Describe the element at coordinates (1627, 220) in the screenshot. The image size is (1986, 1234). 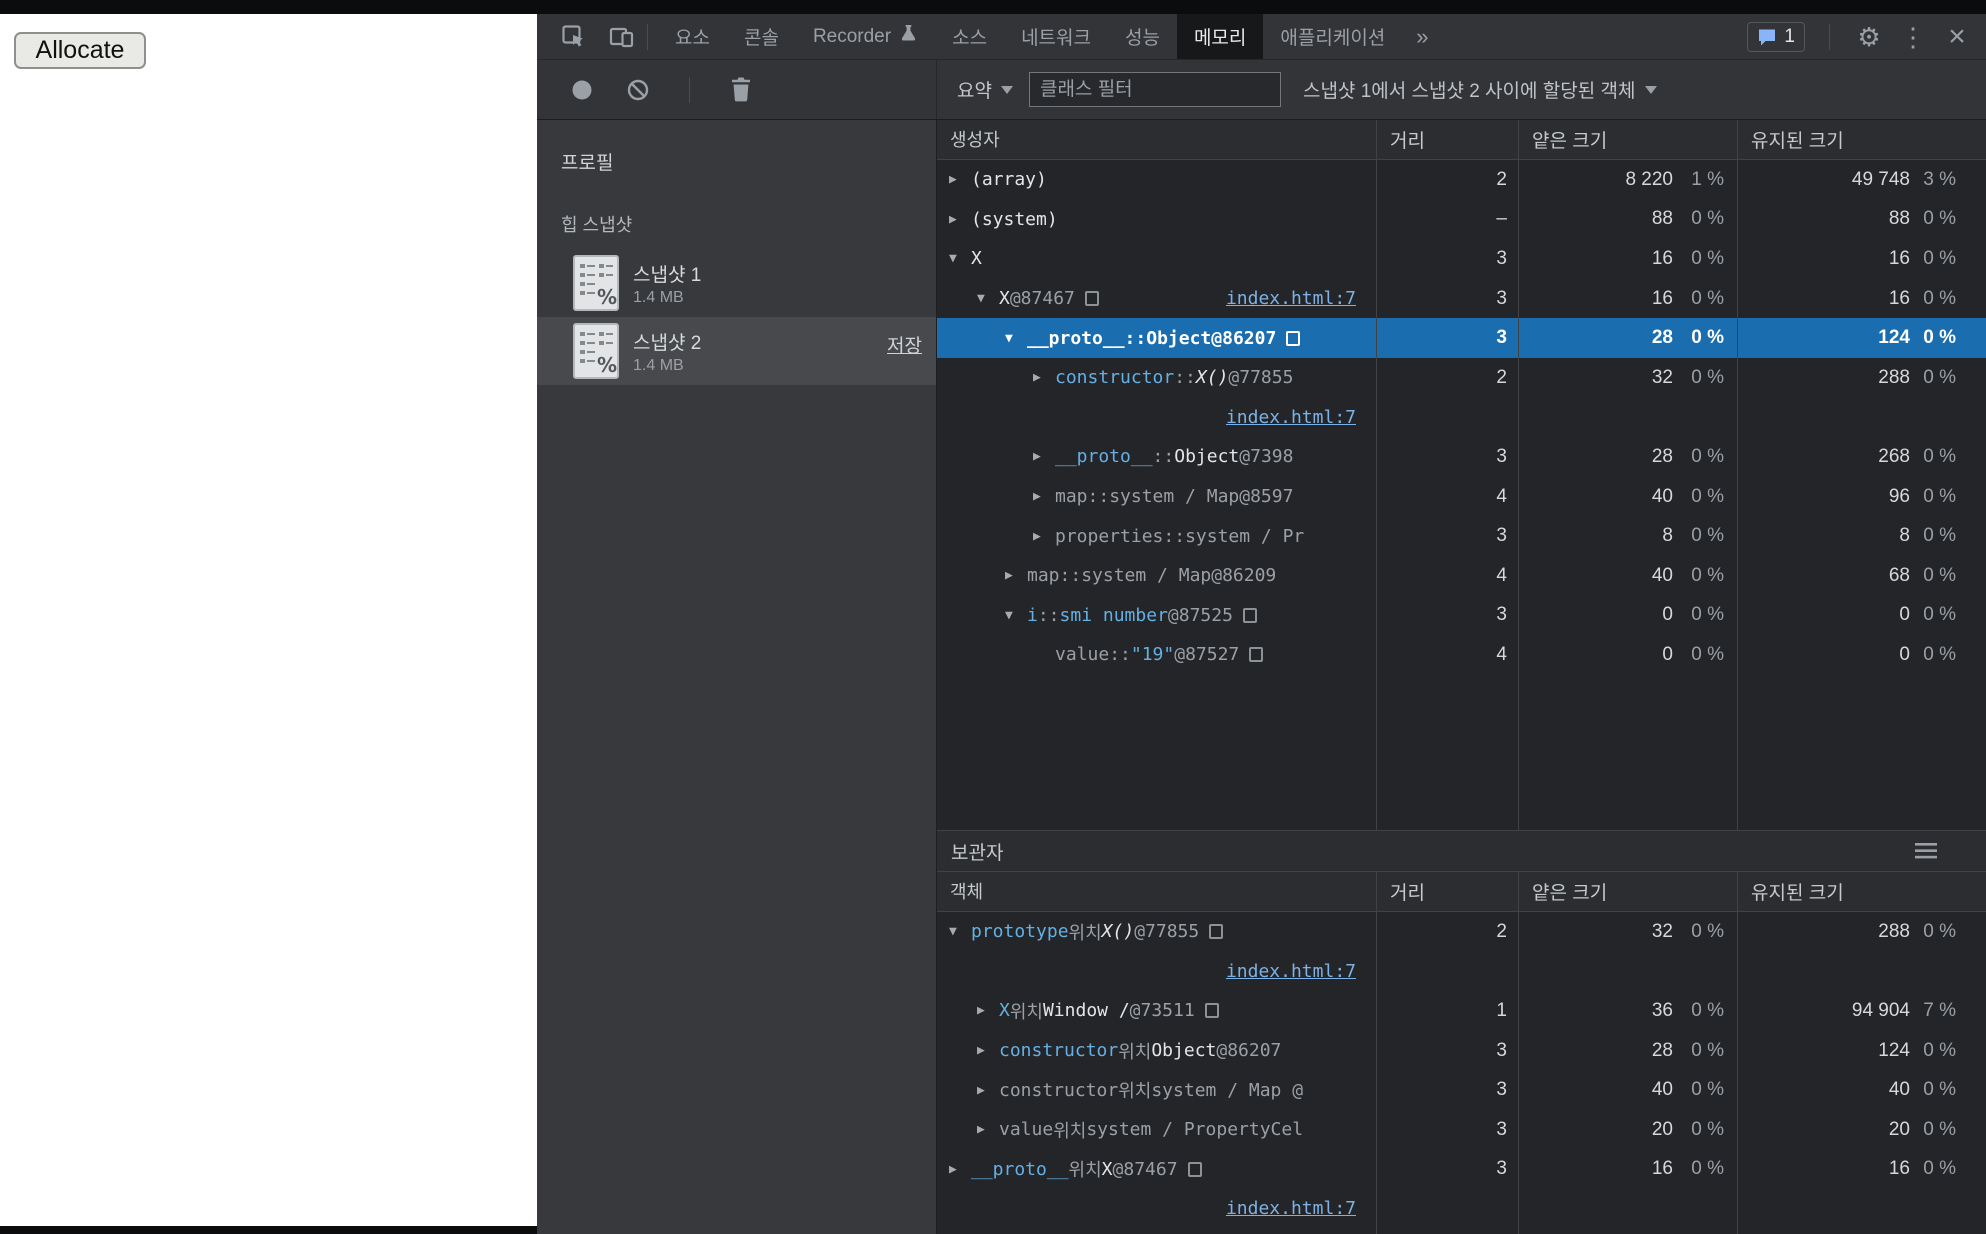
I see `shallow-size-cell: 88 0 %` at that location.